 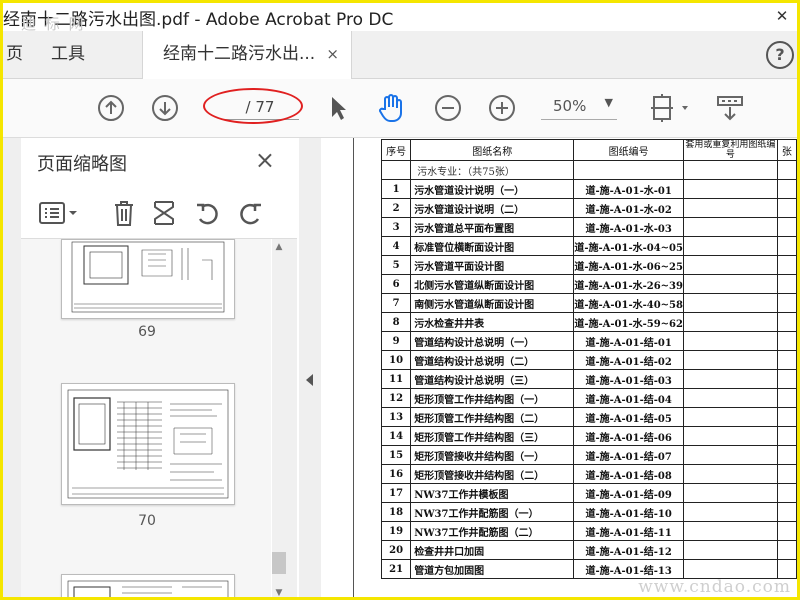 I want to click on crop-page-button, so click(x=164, y=213).